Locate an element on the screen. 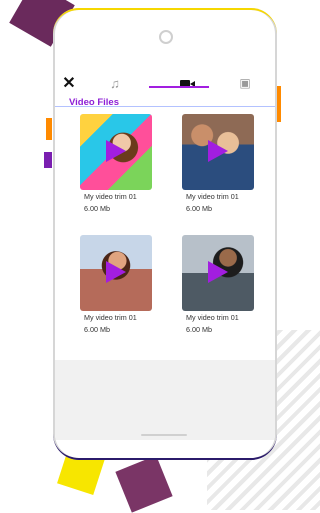  media-type-toolbar: ✕ ♫ ▣ is located at coordinates (165, 83).